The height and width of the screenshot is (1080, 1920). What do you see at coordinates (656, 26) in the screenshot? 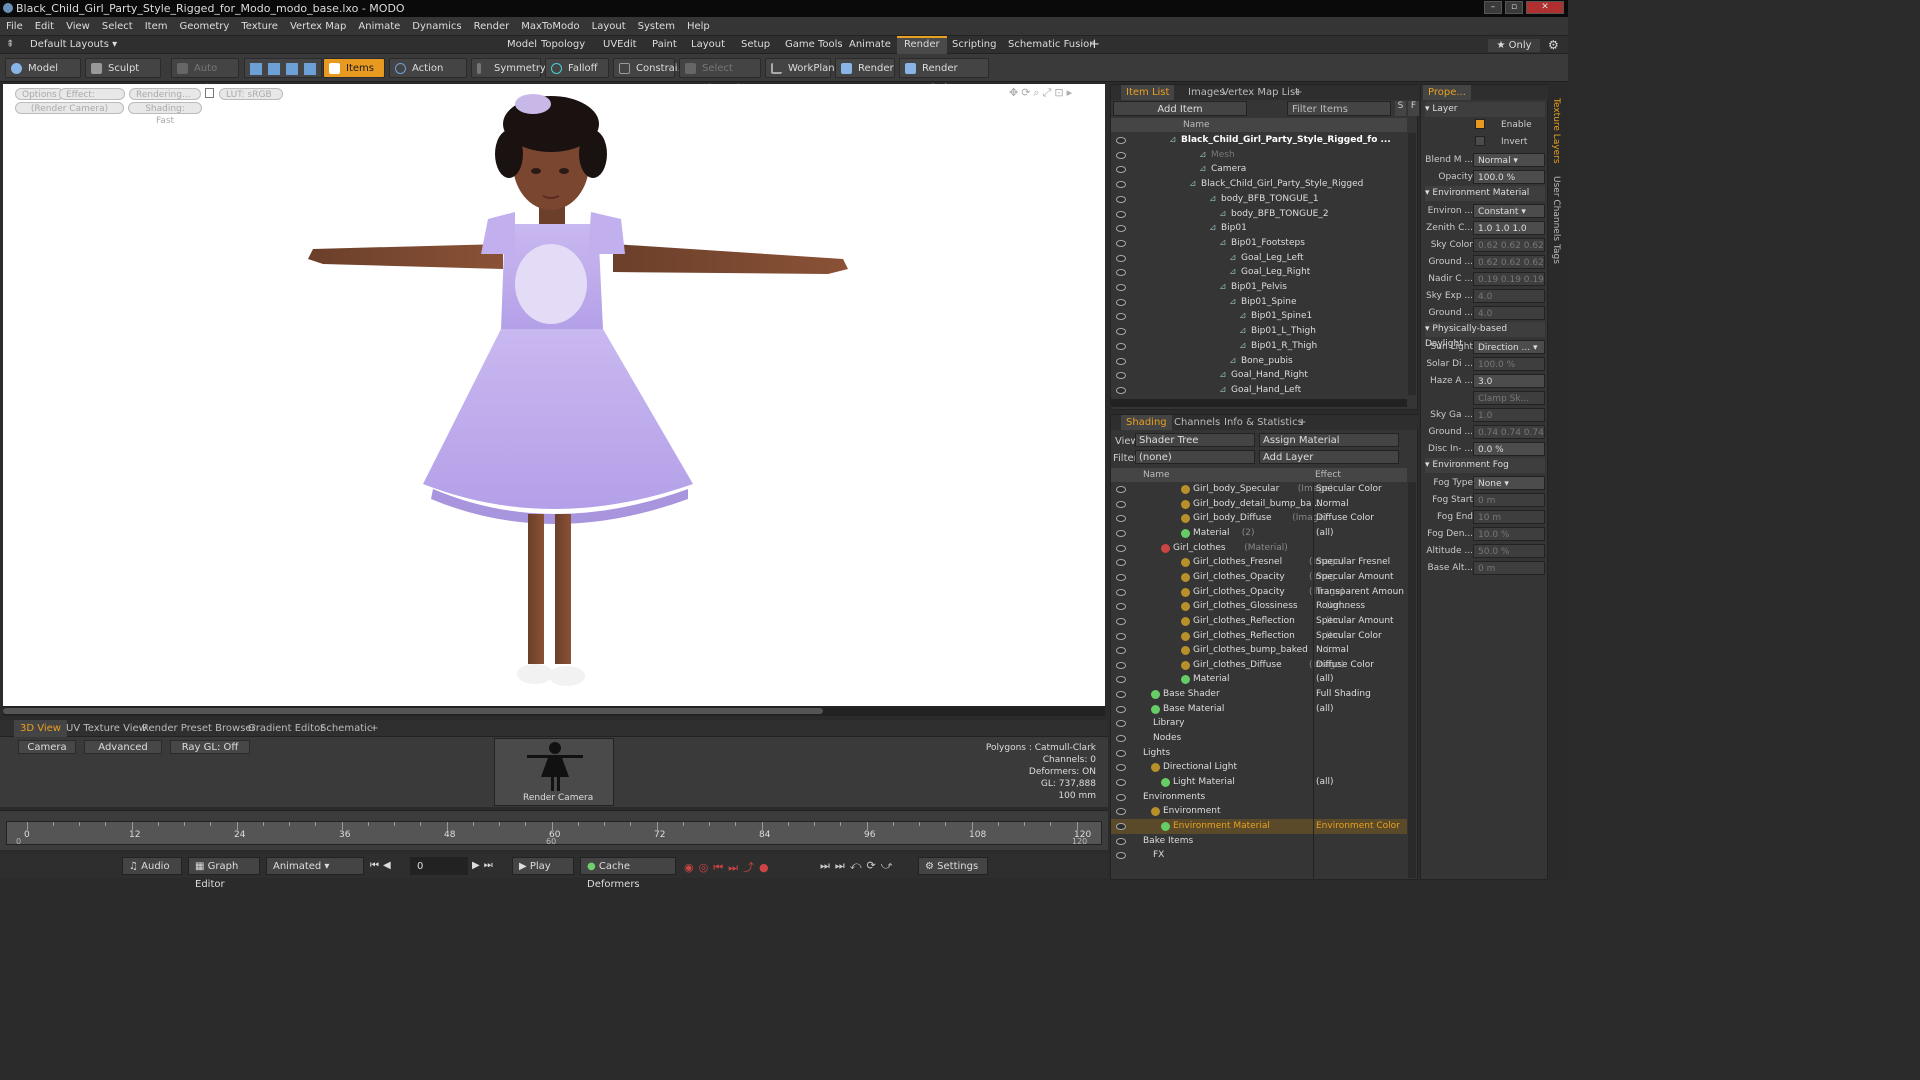
I see `menu-system: System` at bounding box center [656, 26].